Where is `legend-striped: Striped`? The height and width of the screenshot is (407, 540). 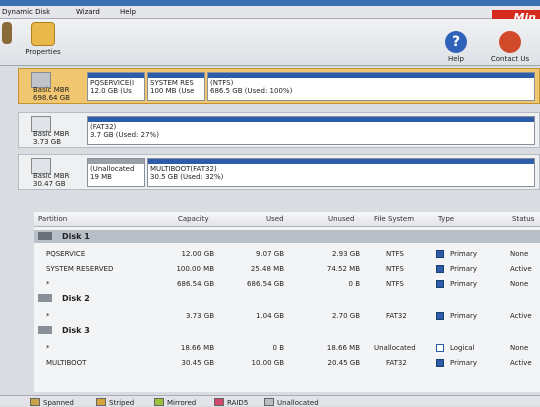 legend-striped: Striped is located at coordinates (115, 402).